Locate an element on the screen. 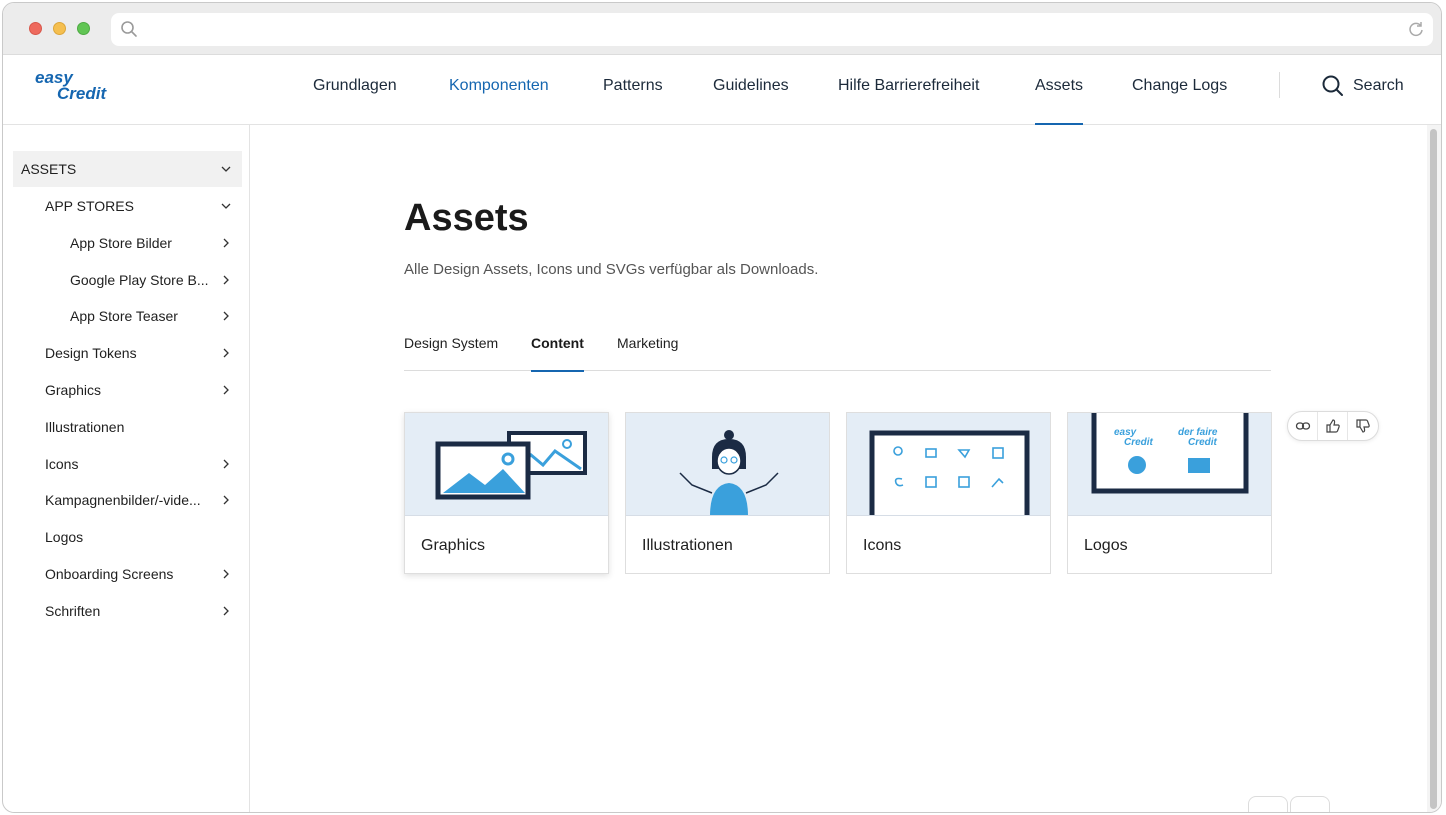  search-button: Search is located at coordinates (1362, 86).